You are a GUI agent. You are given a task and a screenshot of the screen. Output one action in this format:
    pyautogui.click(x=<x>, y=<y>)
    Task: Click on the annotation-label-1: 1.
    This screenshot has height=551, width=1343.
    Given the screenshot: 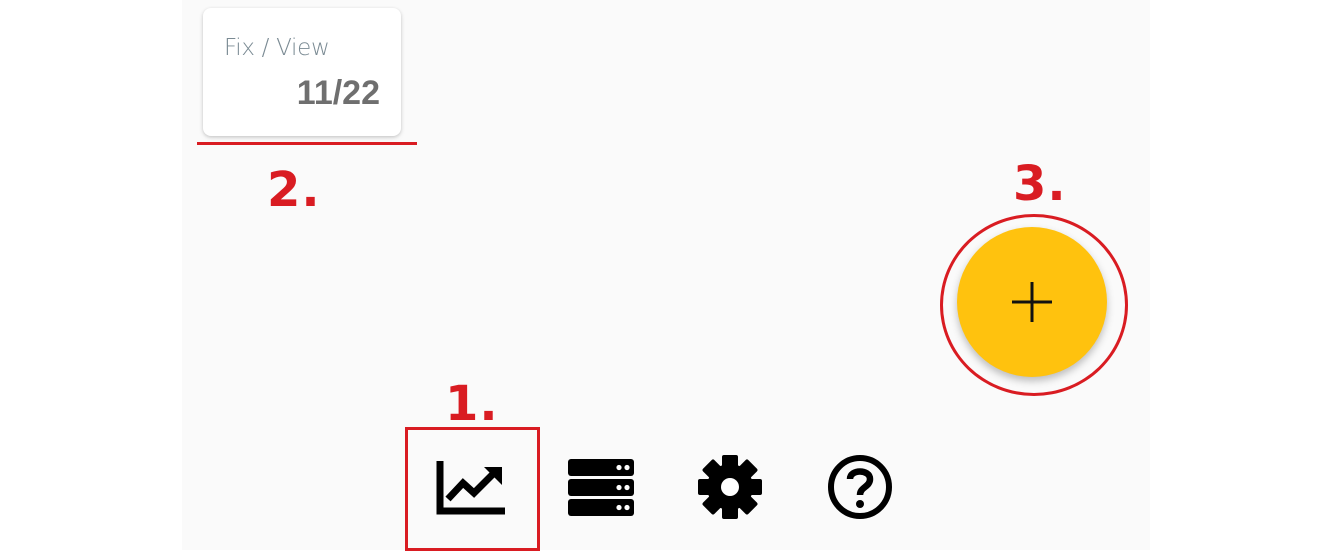 What is the action you would take?
    pyautogui.click(x=472, y=404)
    